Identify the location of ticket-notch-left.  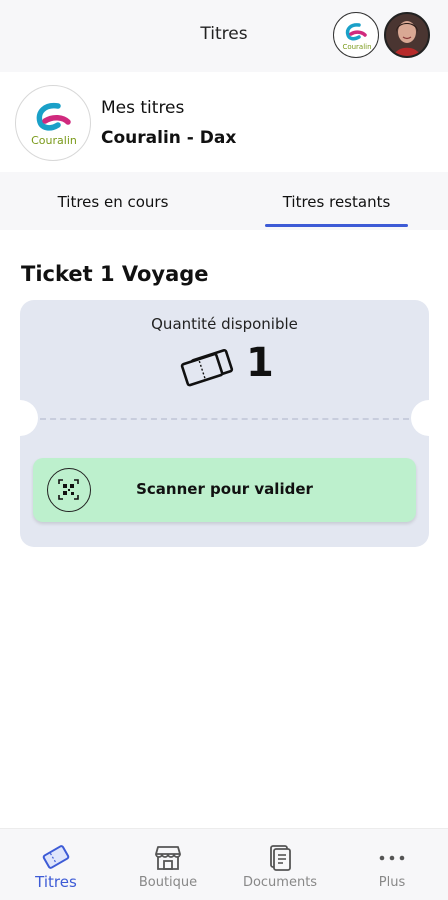
(29, 418).